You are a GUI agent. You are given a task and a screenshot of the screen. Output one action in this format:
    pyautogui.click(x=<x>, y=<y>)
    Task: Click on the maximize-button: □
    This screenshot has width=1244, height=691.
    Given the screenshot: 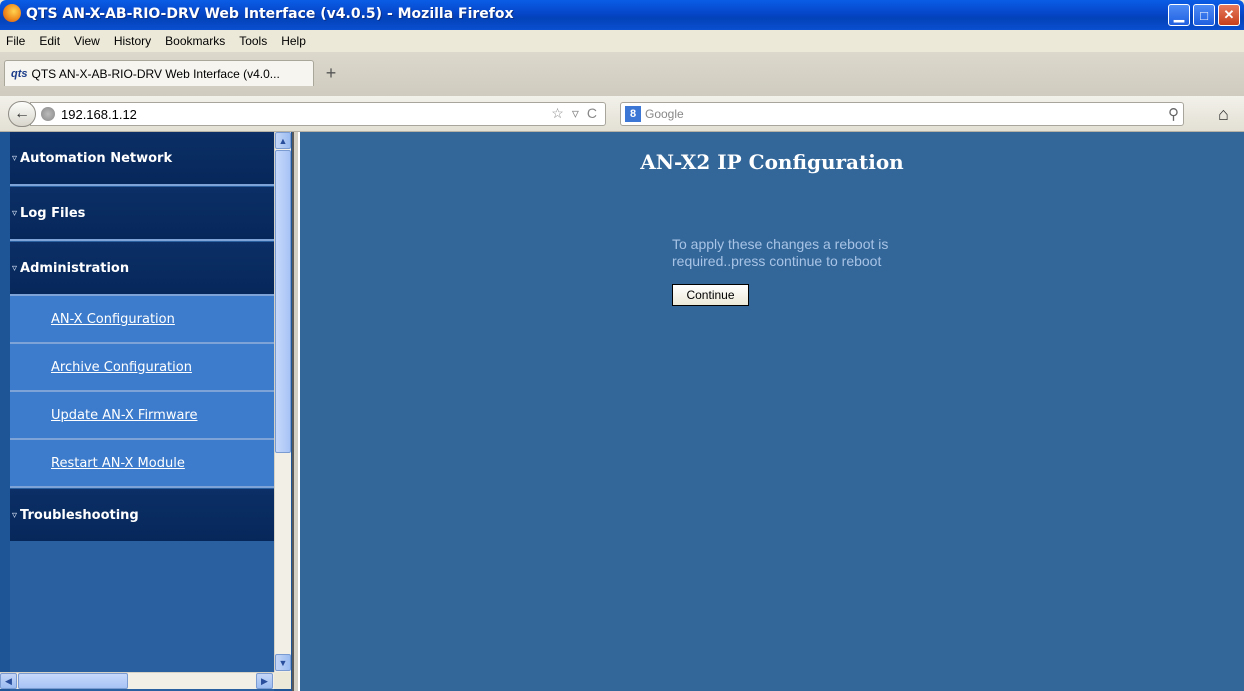 What is the action you would take?
    pyautogui.click(x=1204, y=15)
    